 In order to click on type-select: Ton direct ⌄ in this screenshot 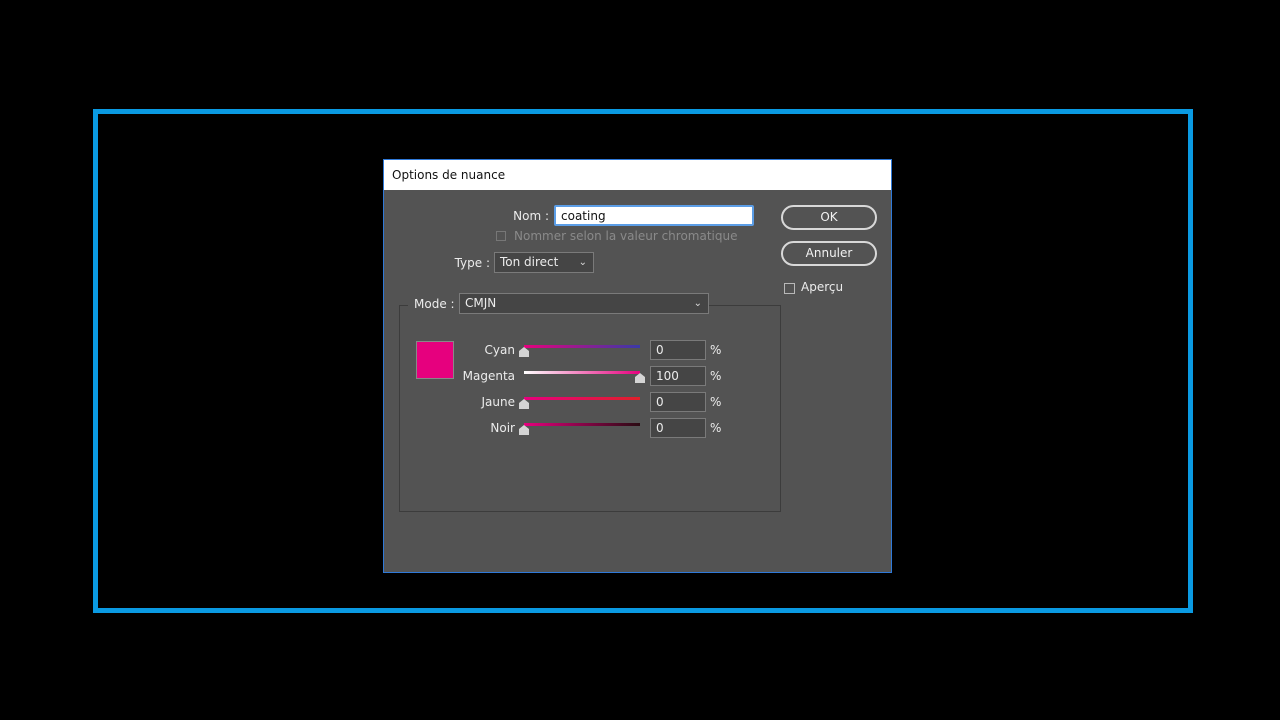, I will do `click(544, 262)`.